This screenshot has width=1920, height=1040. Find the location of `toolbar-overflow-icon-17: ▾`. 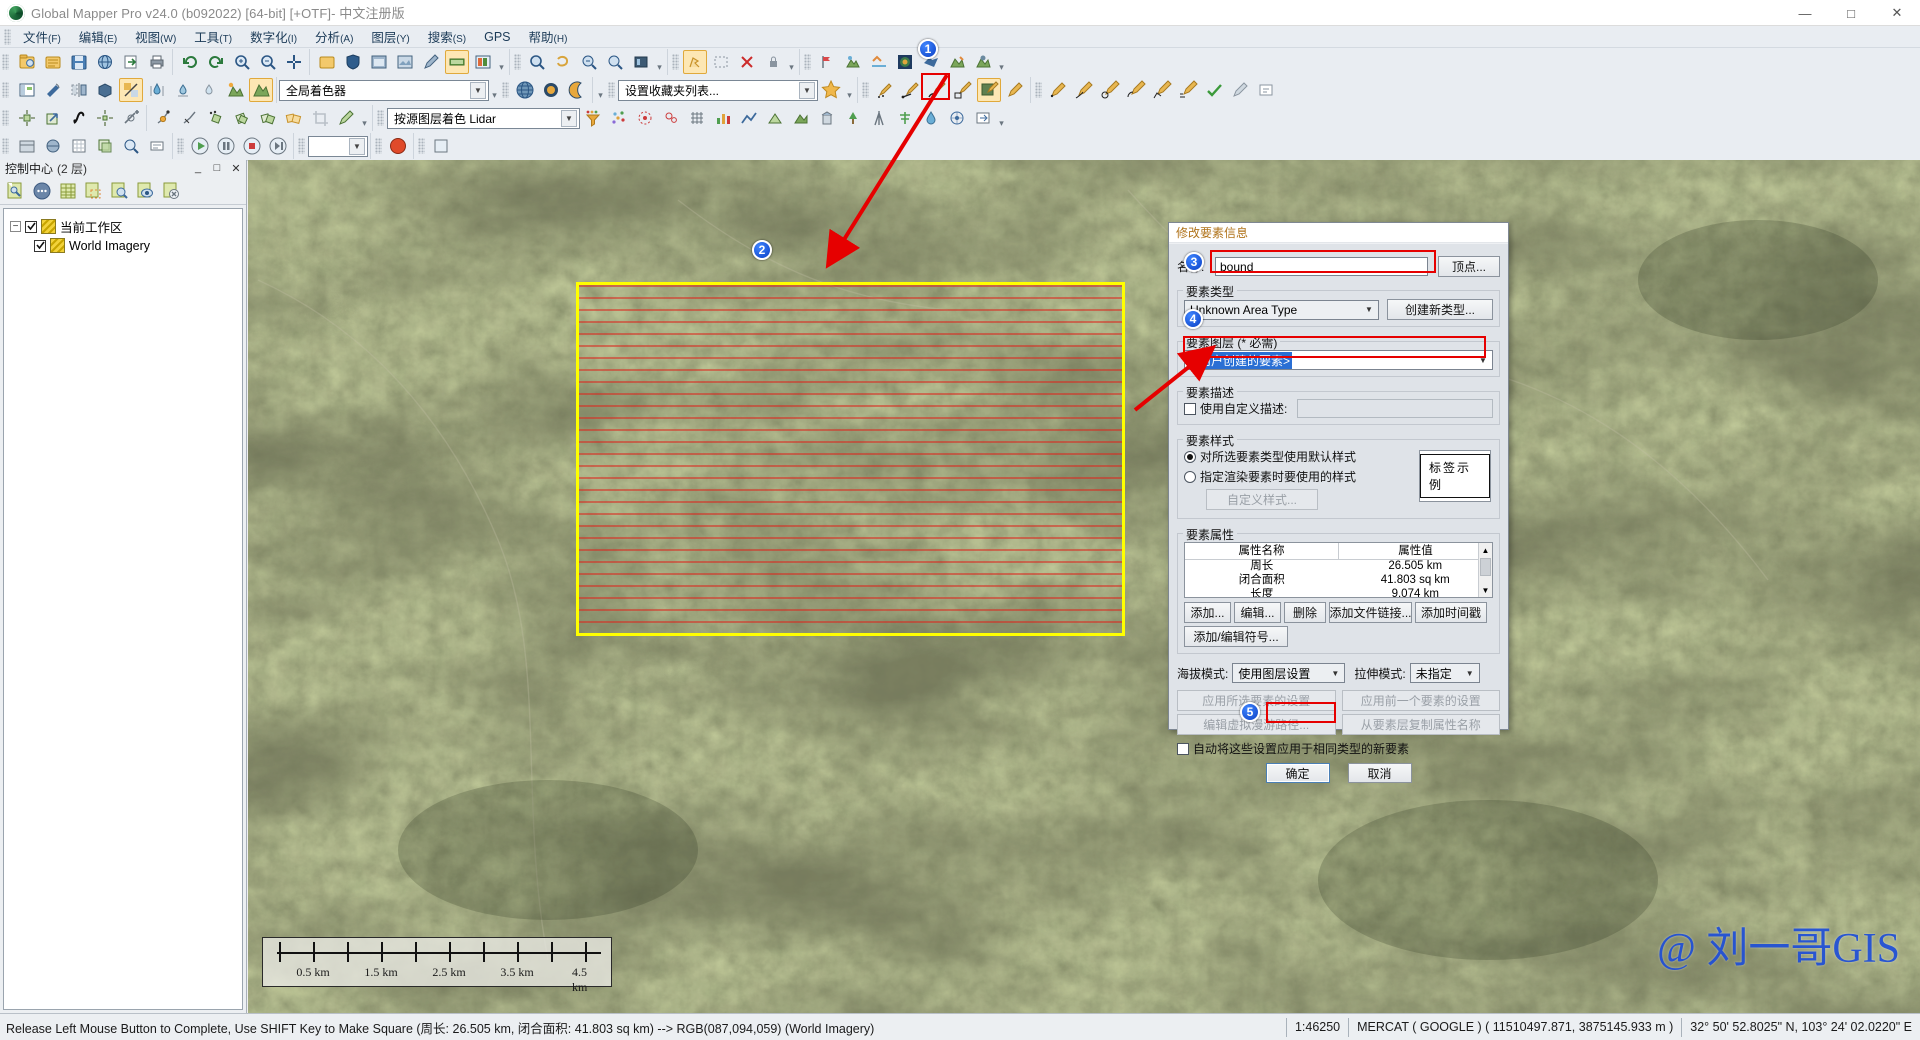

toolbar-overflow-icon-17: ▾ is located at coordinates (1001, 118).